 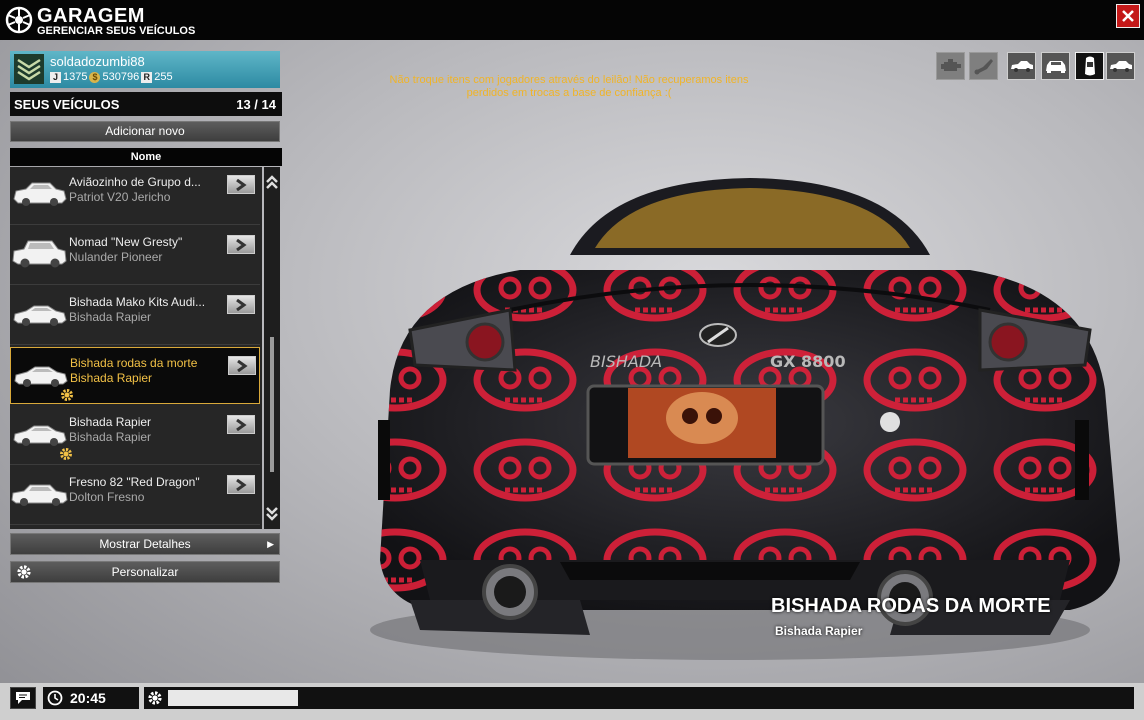 What do you see at coordinates (572, 20) in the screenshot?
I see `top-bar: GARAGEM GERENCIAR SEUS VEÍCULOS` at bounding box center [572, 20].